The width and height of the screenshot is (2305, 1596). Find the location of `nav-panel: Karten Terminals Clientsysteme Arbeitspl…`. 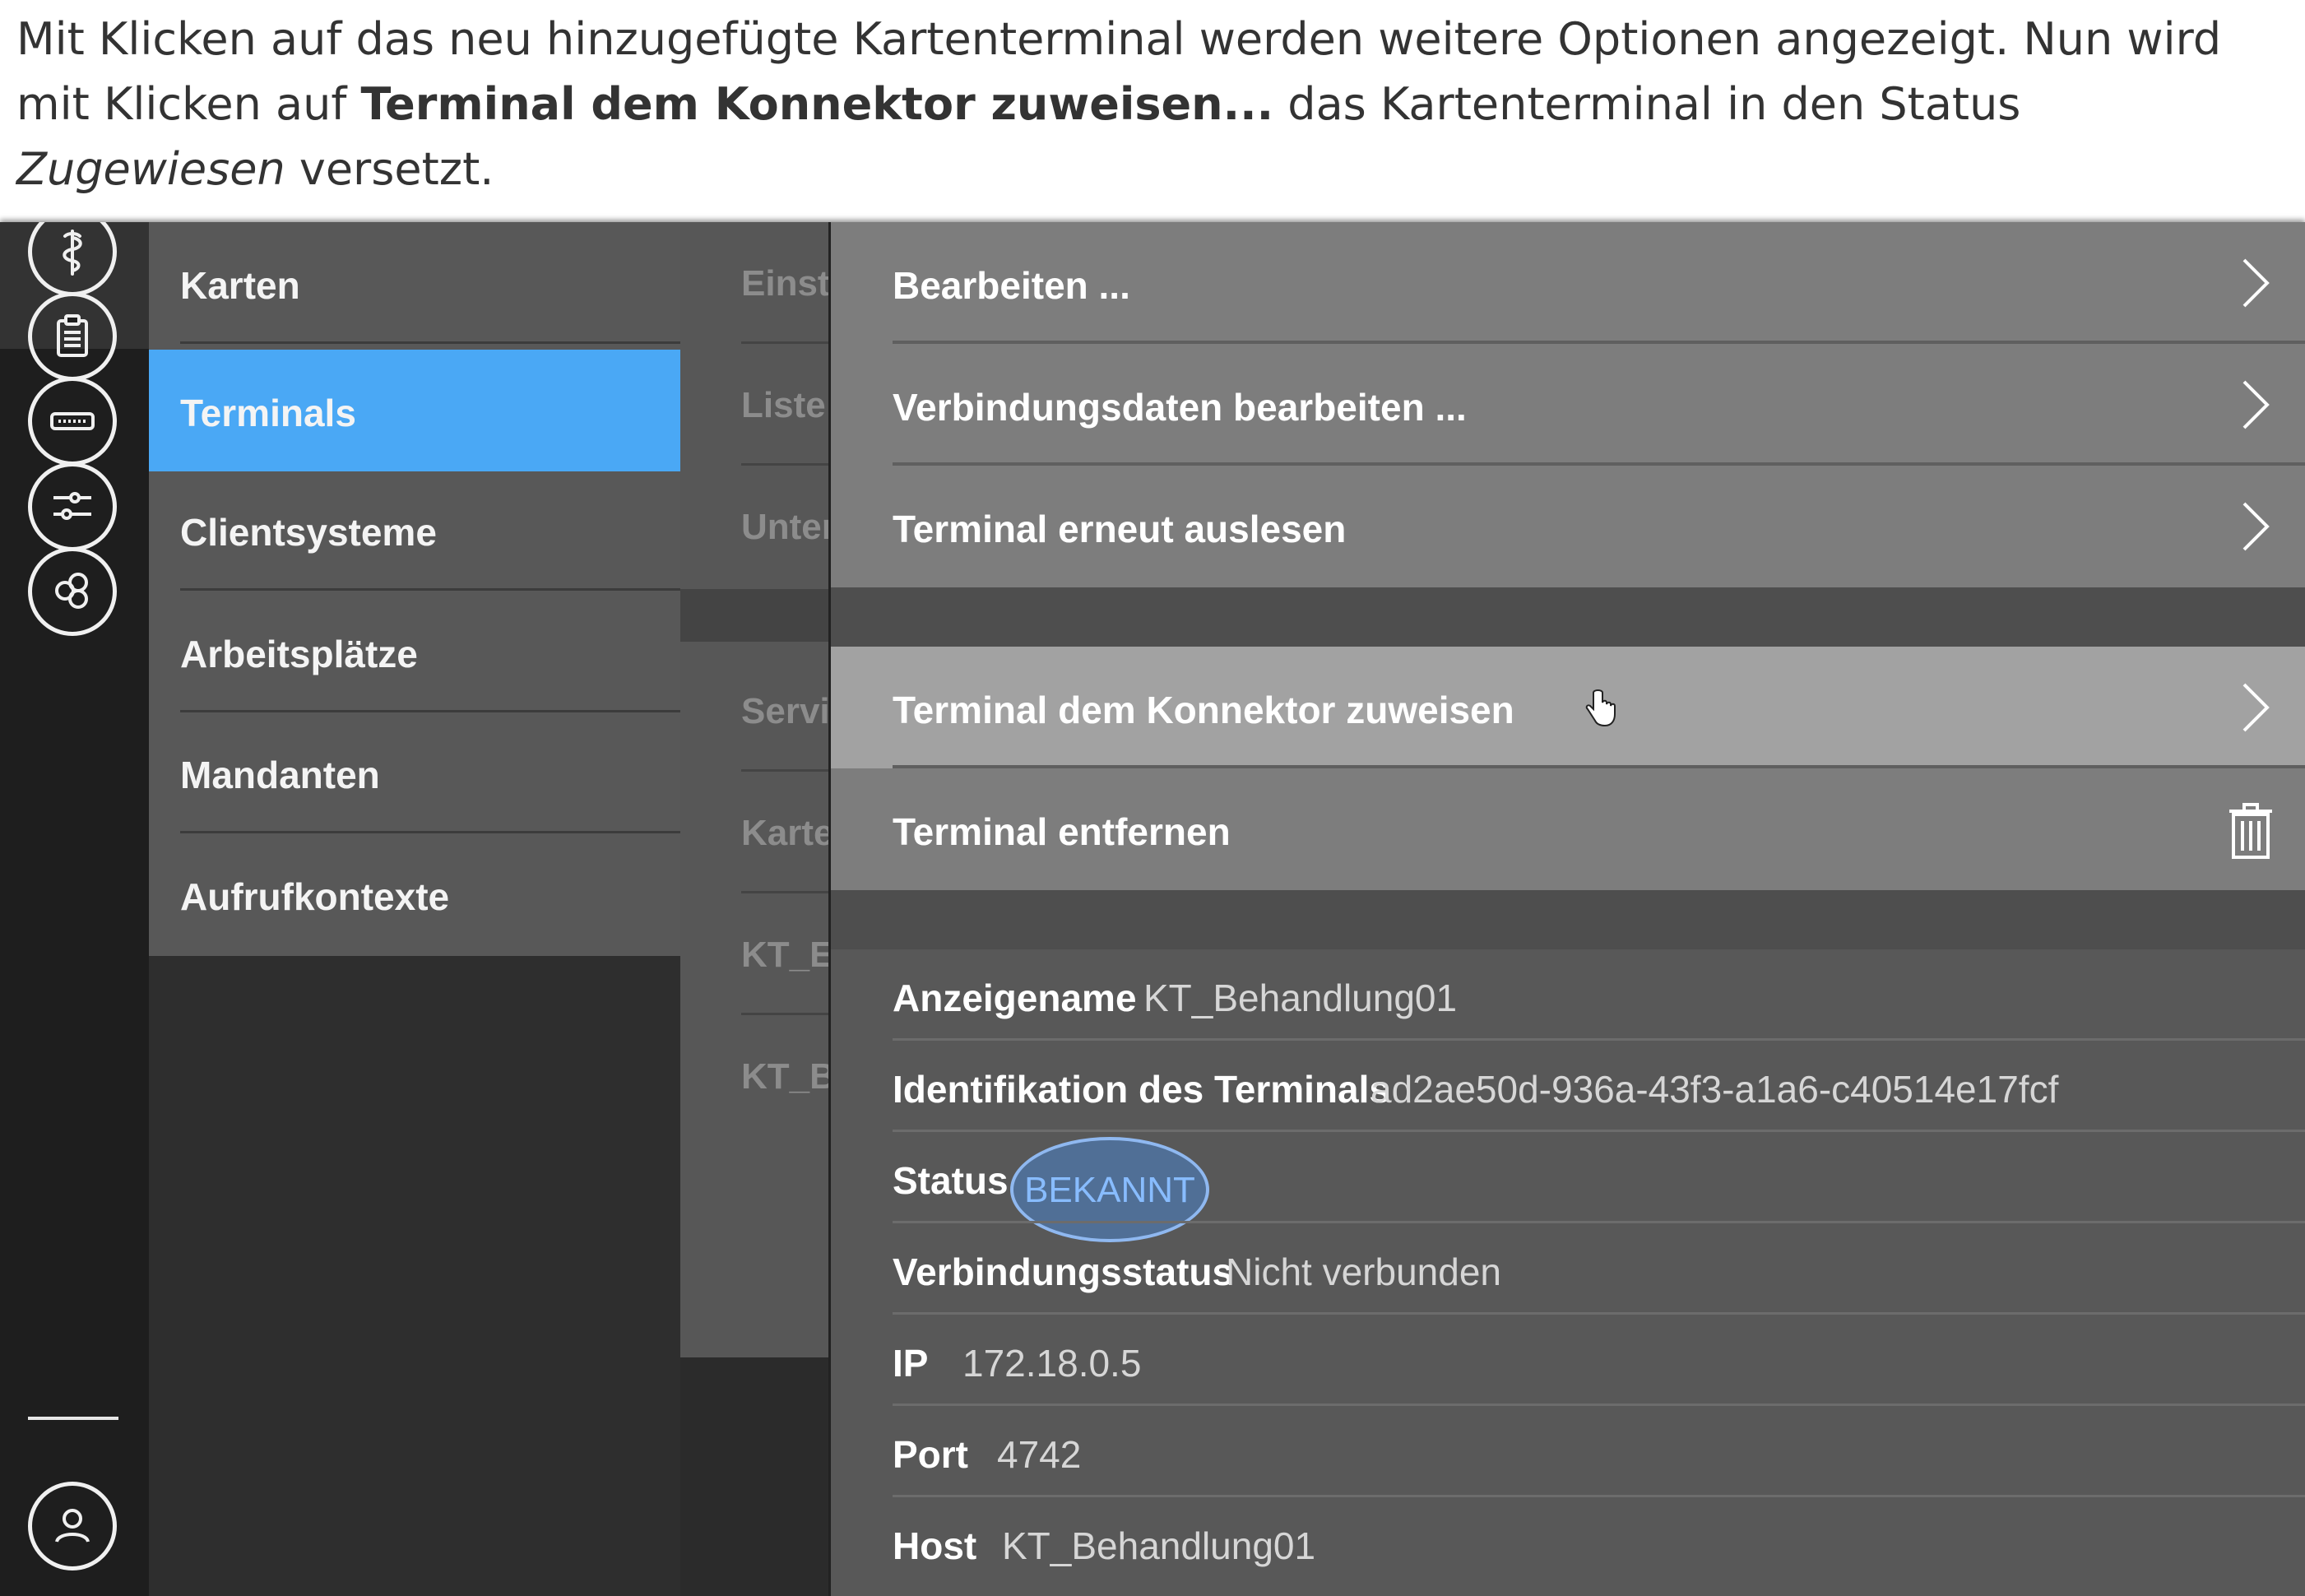

nav-panel: Karten Terminals Clientsysteme Arbeitspl… is located at coordinates (414, 589).